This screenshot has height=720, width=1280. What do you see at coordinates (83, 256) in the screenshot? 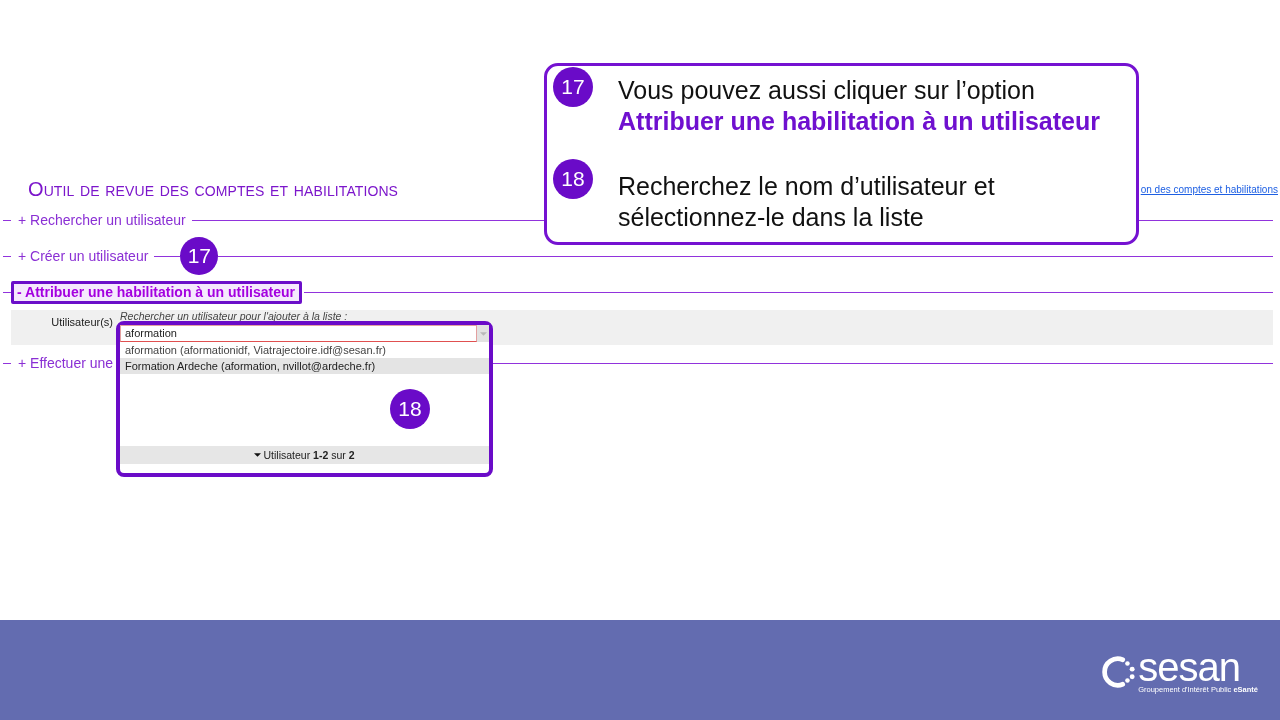
I see `section-toggle: + Créer un utilisateur` at bounding box center [83, 256].